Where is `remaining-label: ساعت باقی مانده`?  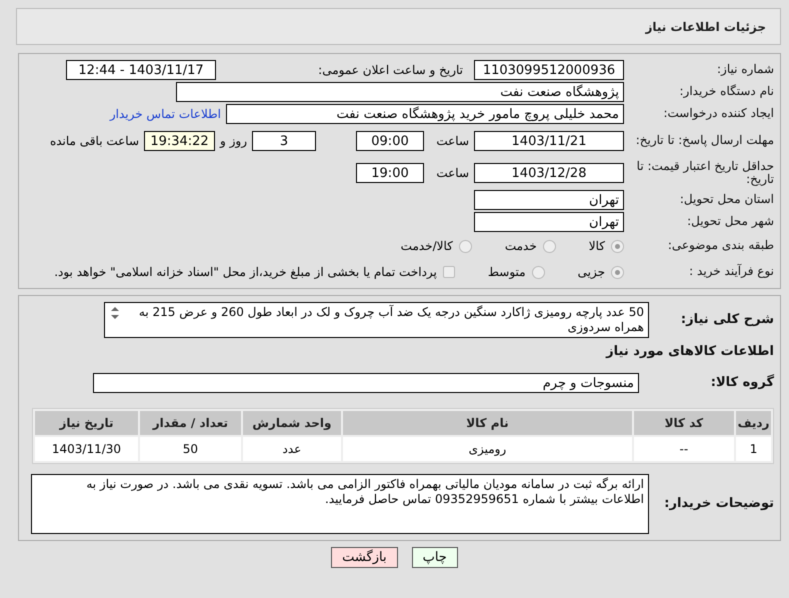
remaining-label: ساعت باقی مانده is located at coordinates (94, 141).